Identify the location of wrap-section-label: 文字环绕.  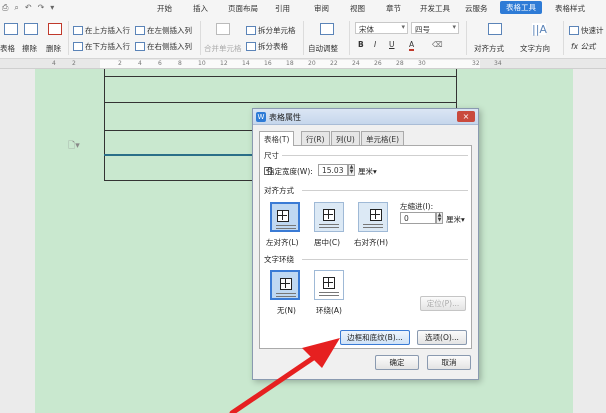
(279, 259).